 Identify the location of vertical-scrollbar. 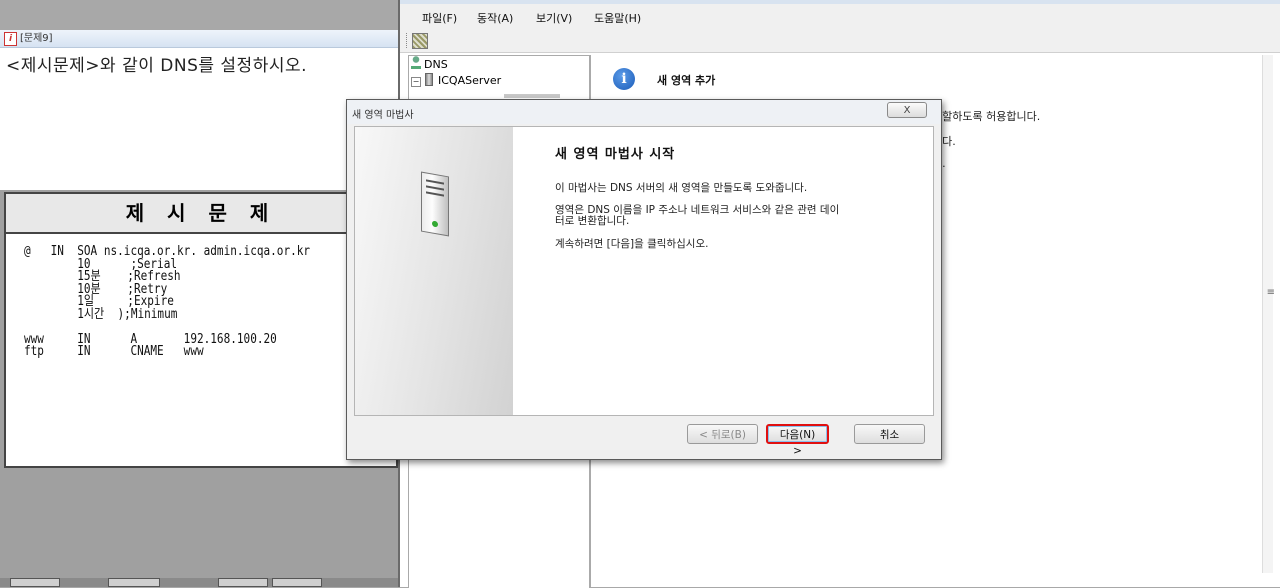
(1267, 314).